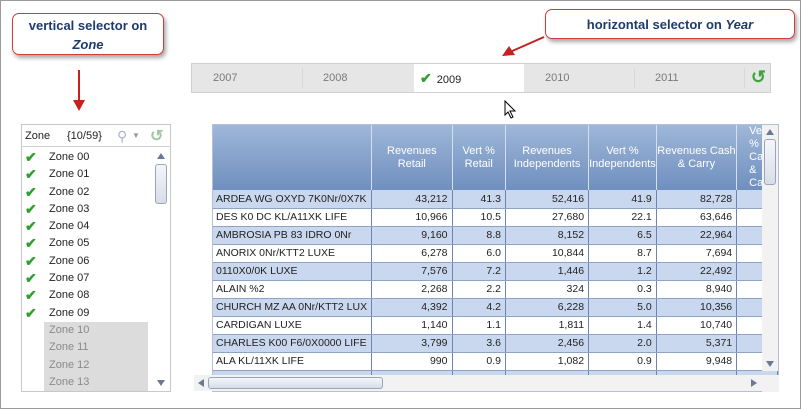 This screenshot has width=801, height=409. What do you see at coordinates (293, 343) in the screenshot?
I see `row-label-cell: CHARLES K00 F6/0X0000 LIFE` at bounding box center [293, 343].